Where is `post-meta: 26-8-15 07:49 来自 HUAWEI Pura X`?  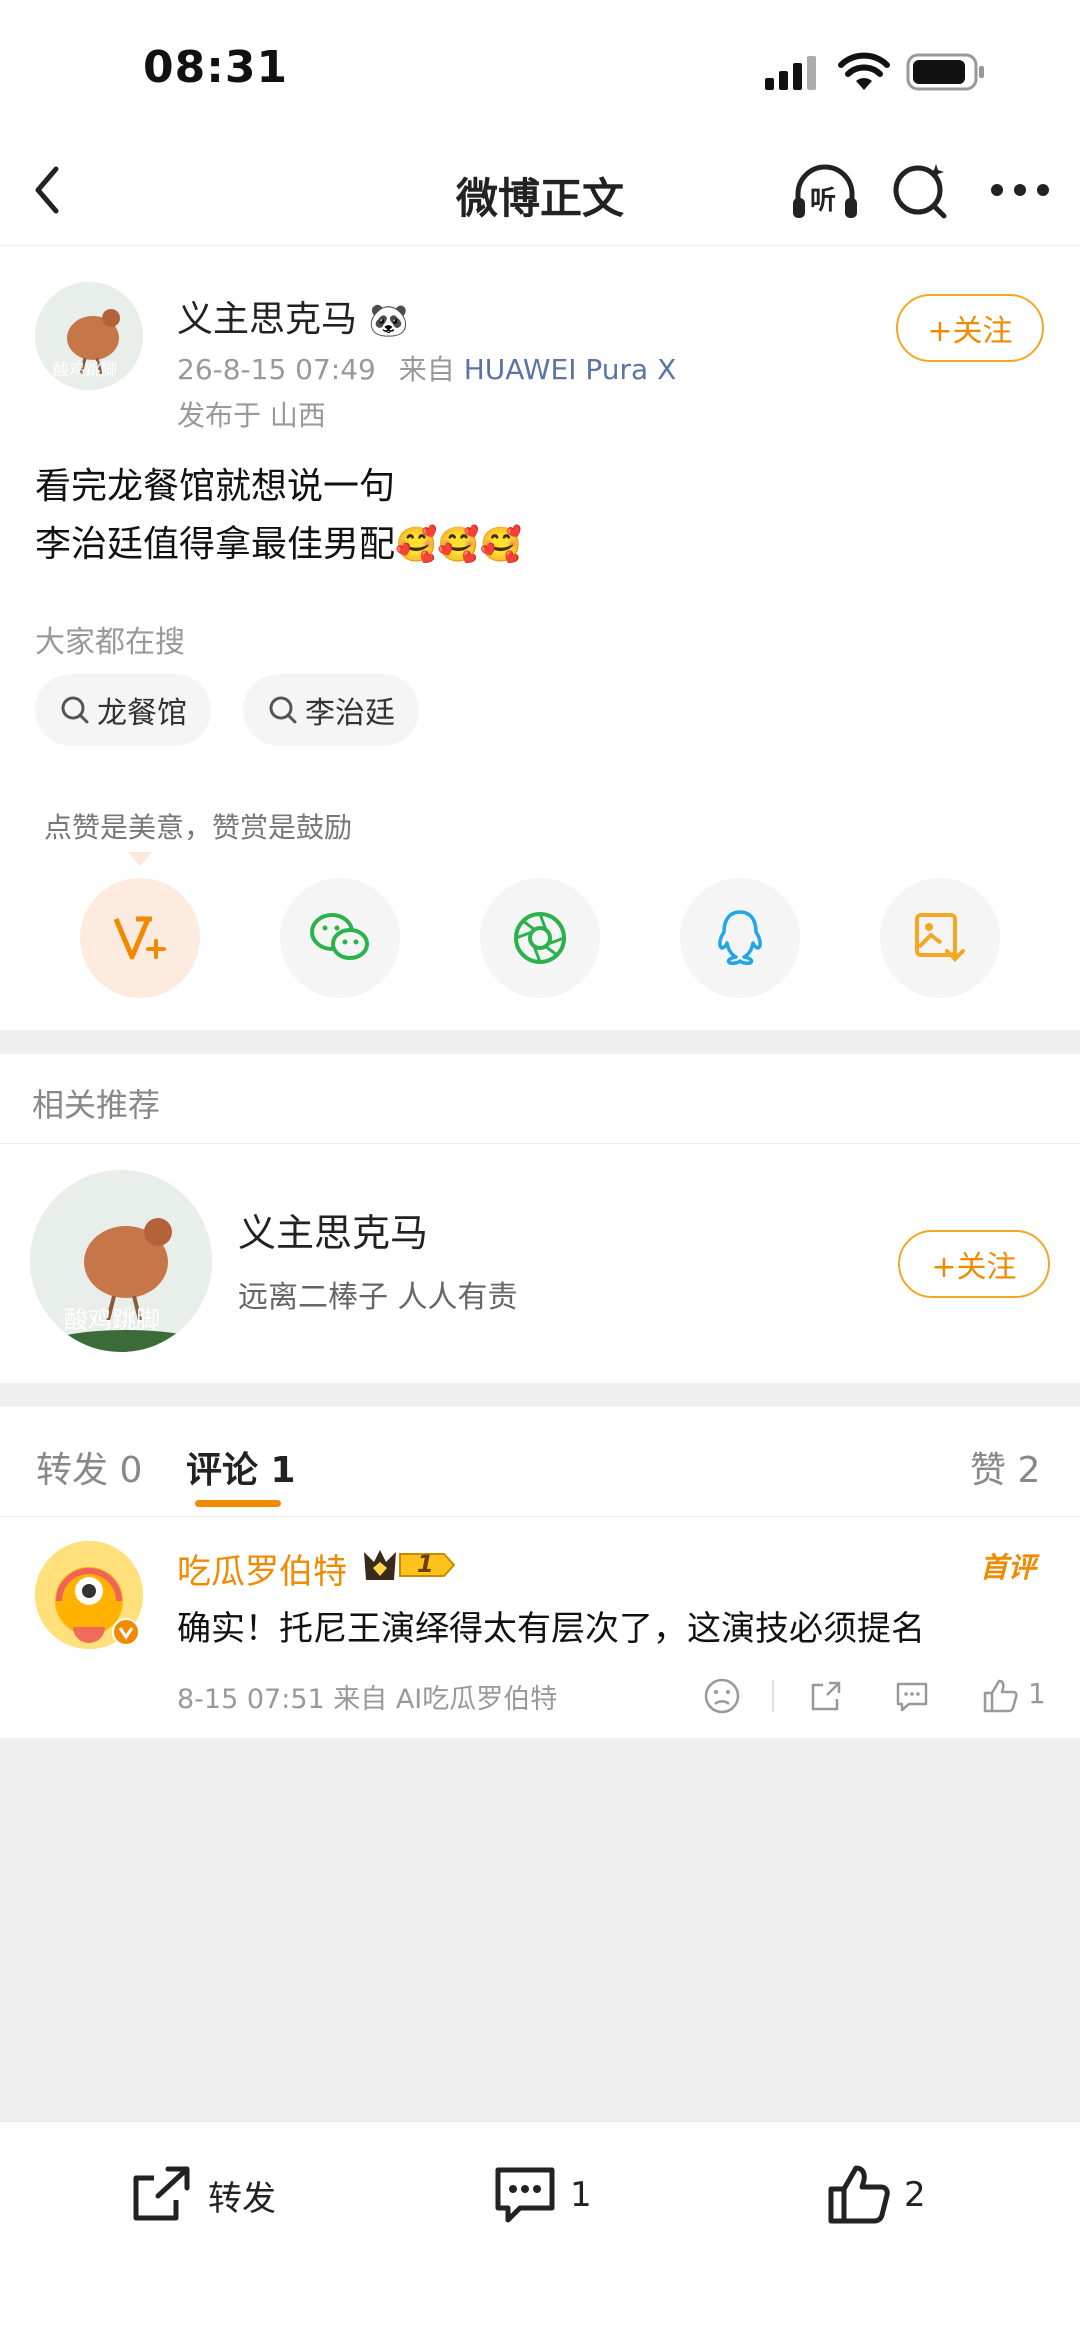 post-meta: 26-8-15 07:49 来自 HUAWEI Pura X is located at coordinates (426, 368).